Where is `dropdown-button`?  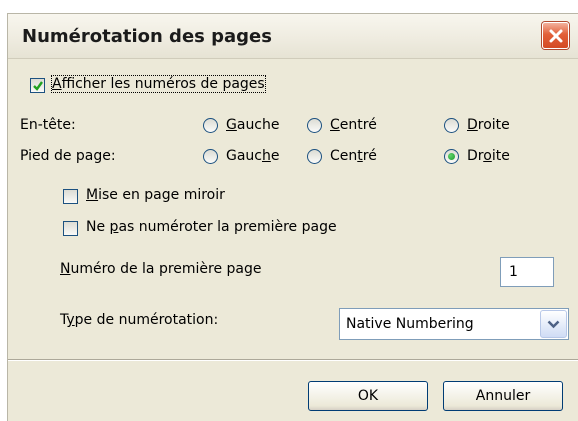
dropdown-button is located at coordinates (553, 324).